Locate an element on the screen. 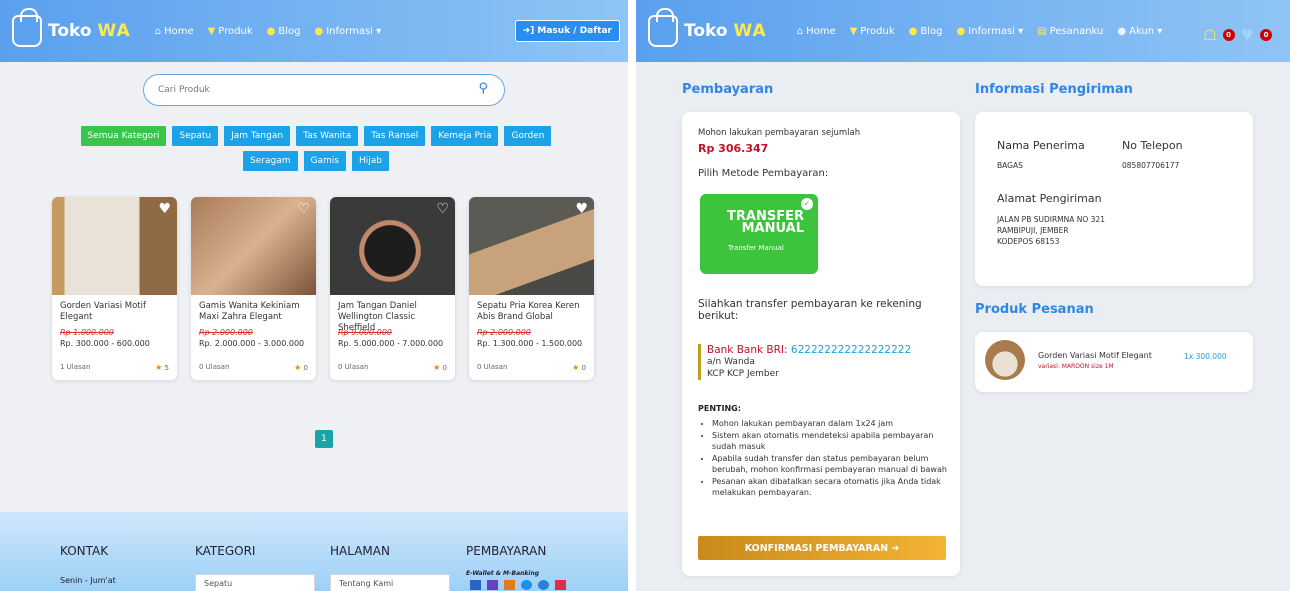 The height and width of the screenshot is (591, 1290). category-gamis: Gamis is located at coordinates (324, 161).